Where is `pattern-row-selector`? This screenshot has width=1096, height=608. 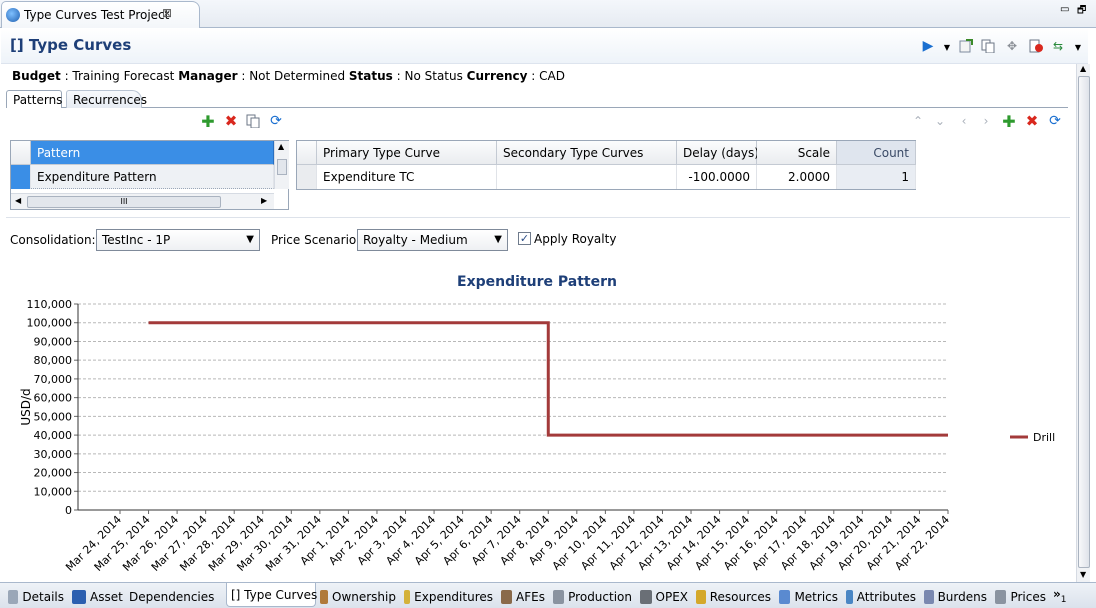 pattern-row-selector is located at coordinates (21, 177).